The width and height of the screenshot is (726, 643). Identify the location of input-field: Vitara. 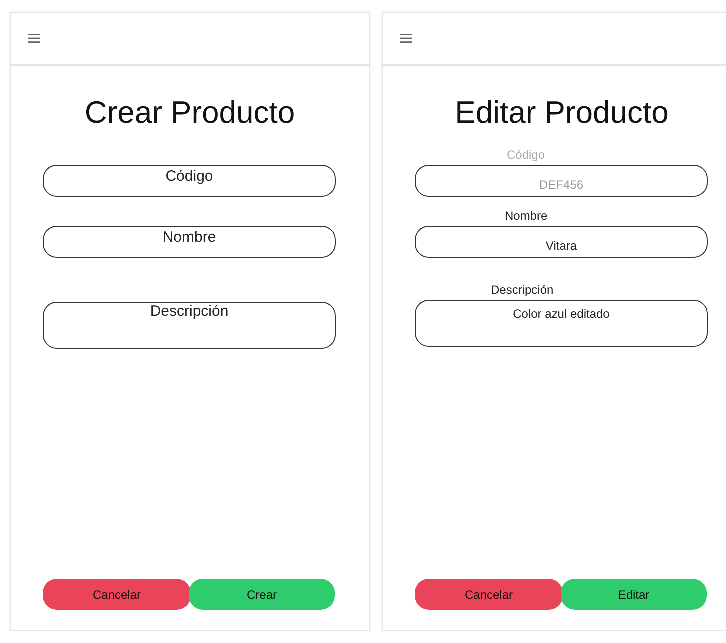
(561, 242).